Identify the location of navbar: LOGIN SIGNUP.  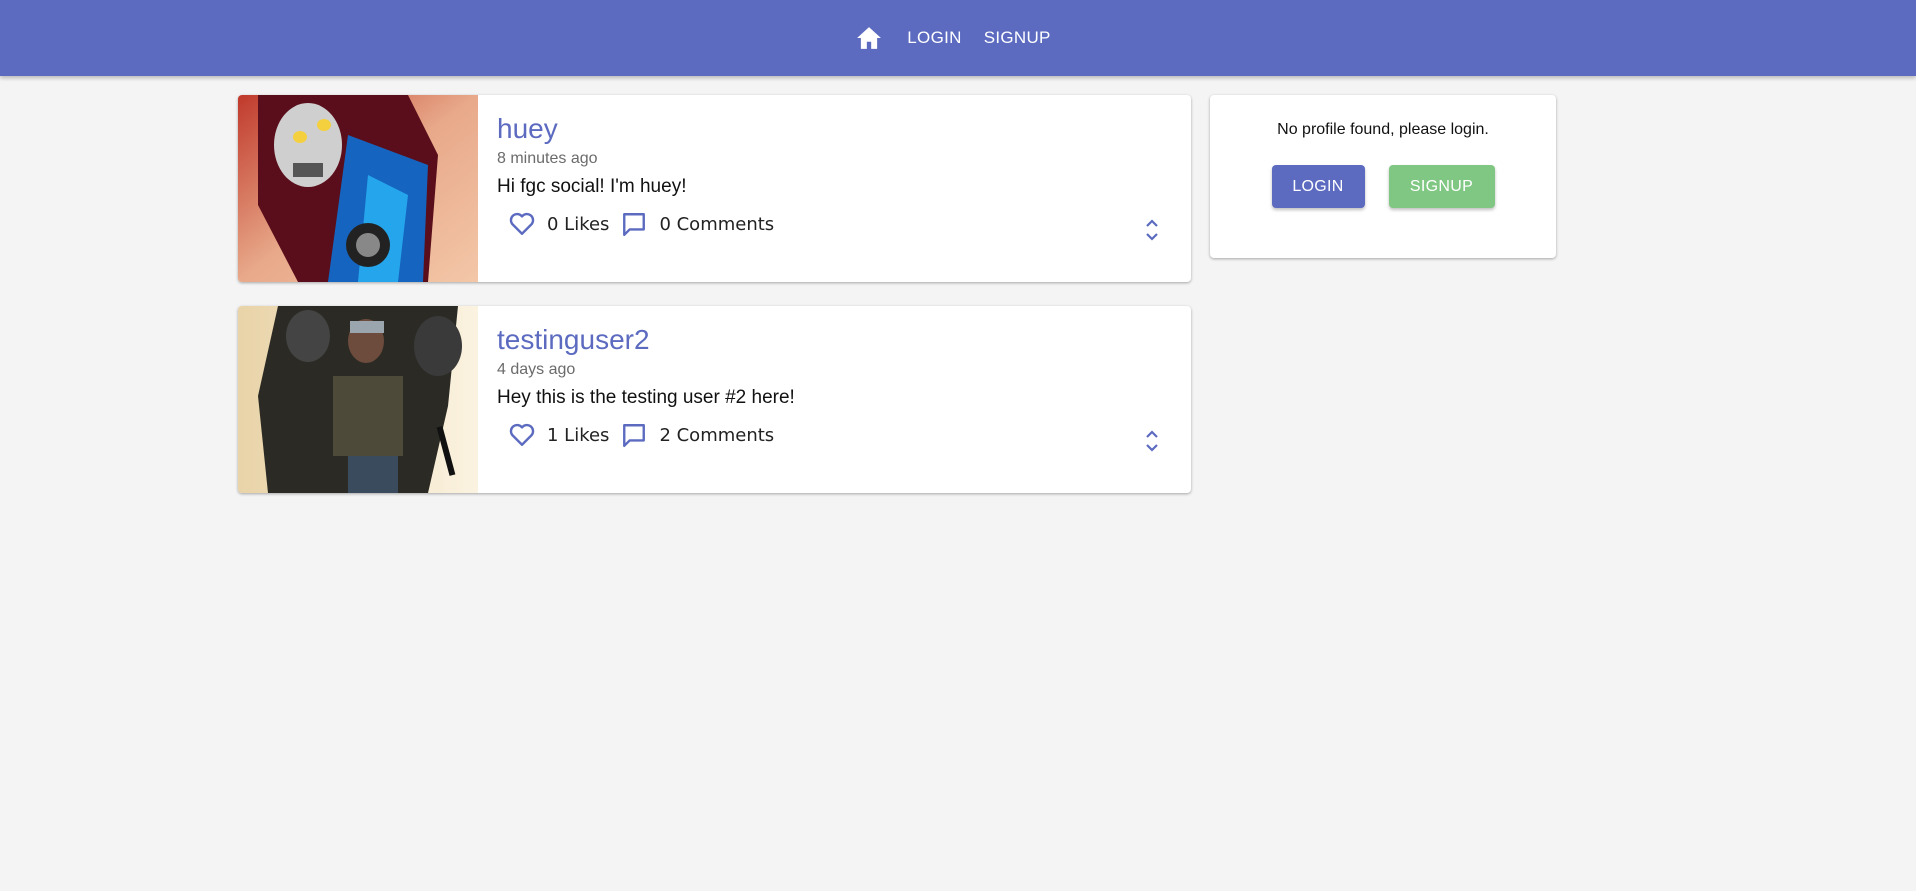
(958, 38).